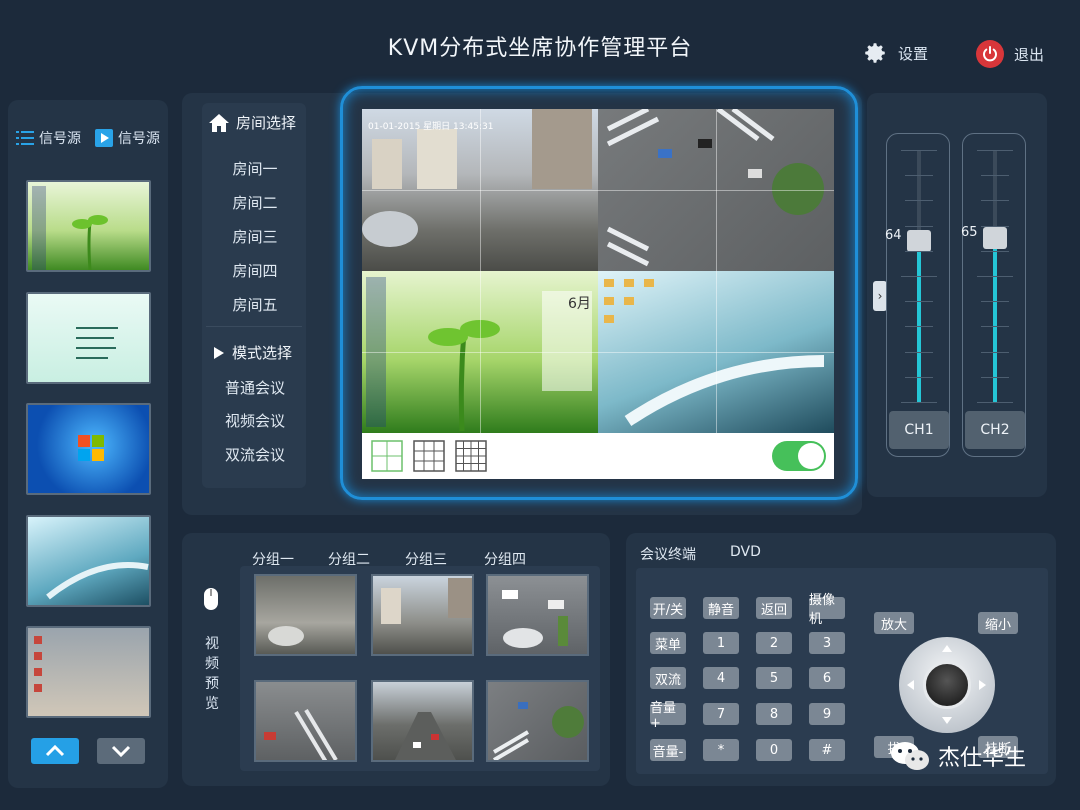 The width and height of the screenshot is (1080, 810). I want to click on keypad-button: 9, so click(827, 714).